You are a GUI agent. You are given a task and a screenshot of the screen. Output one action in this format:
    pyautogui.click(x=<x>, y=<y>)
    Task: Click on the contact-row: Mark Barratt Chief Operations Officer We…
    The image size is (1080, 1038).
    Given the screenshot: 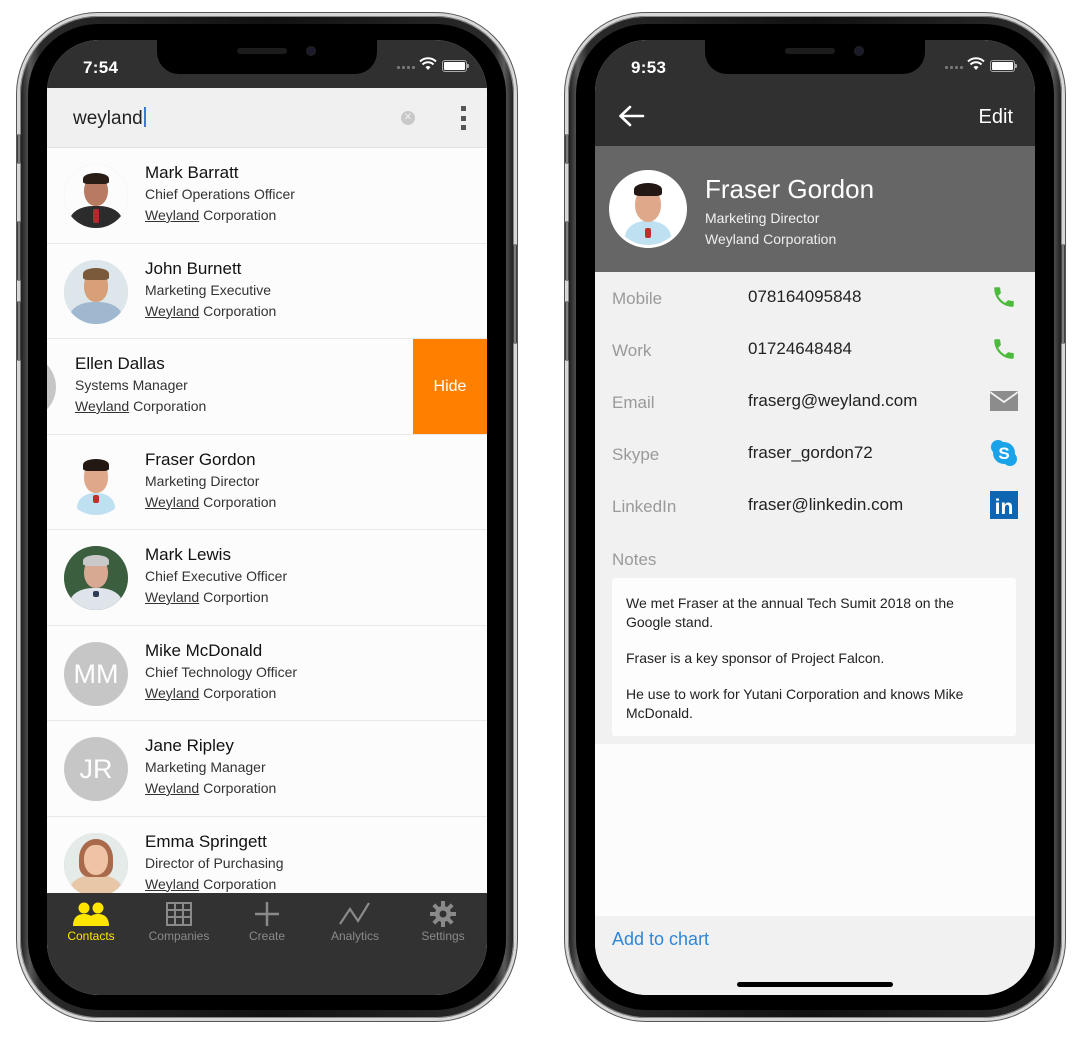 What is the action you would take?
    pyautogui.click(x=267, y=196)
    